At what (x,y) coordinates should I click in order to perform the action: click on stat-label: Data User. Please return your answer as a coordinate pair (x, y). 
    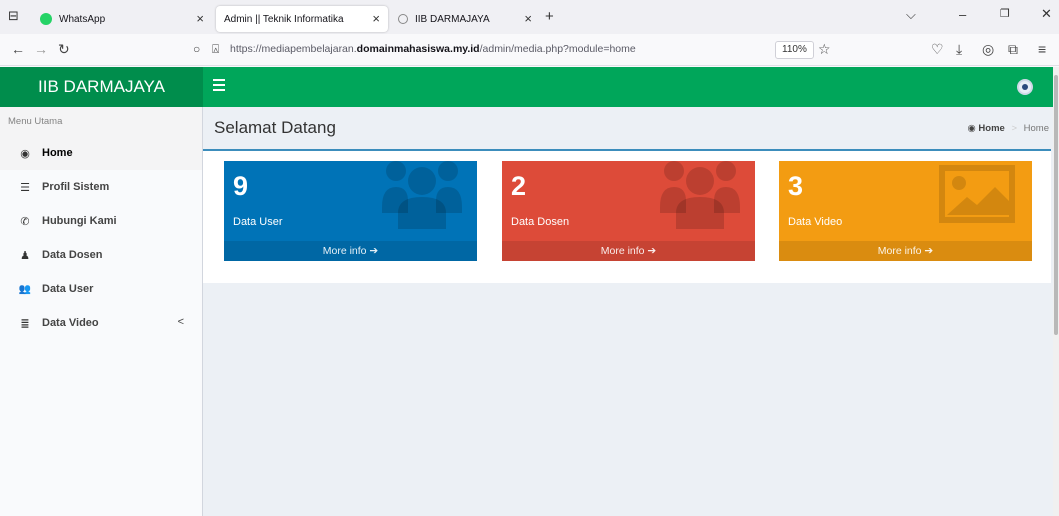
    Looking at the image, I should click on (258, 222).